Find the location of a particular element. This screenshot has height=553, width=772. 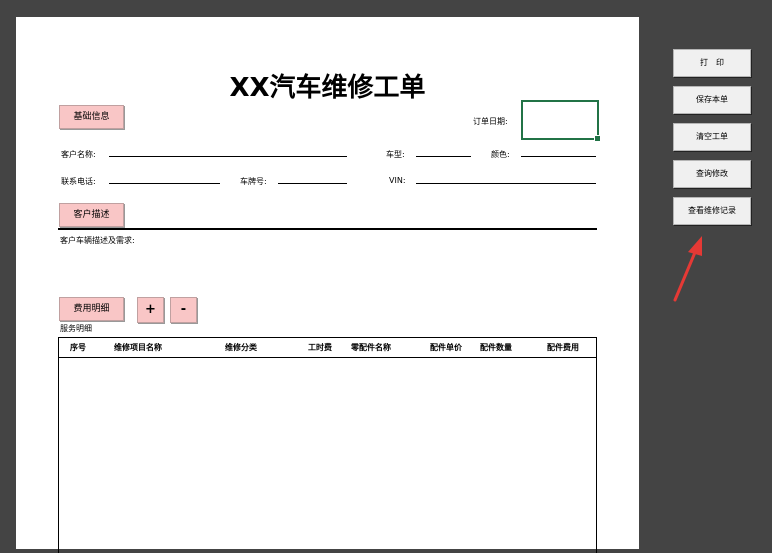

table-header: 序号 维修项目名称 维修分类 工时费 零配件名称 配件单价 配件数量 配件费用 is located at coordinates (327, 348).